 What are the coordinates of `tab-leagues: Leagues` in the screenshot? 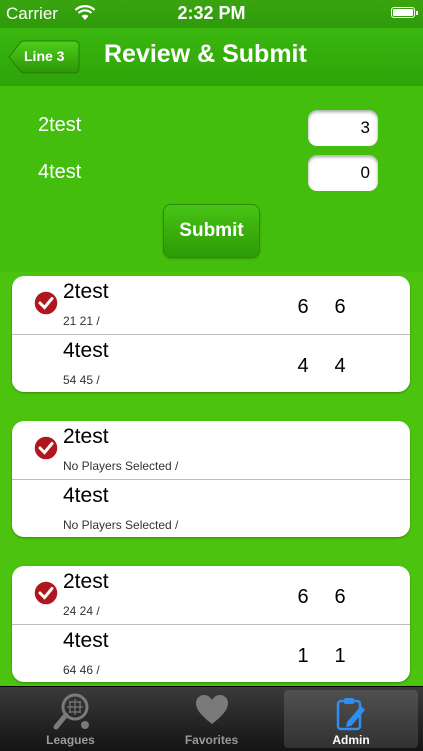 It's located at (70, 719).